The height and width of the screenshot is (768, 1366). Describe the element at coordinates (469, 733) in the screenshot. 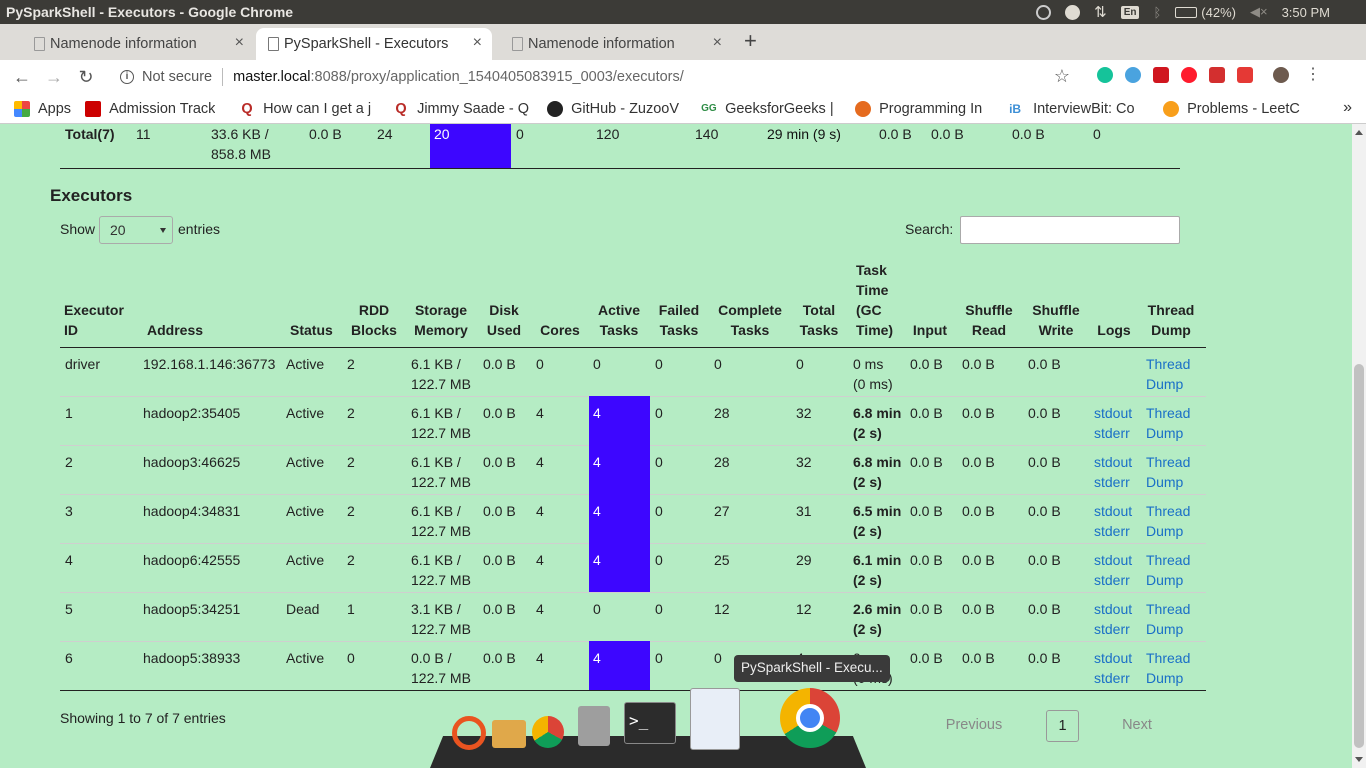

I see `ubuntu-logo-icon` at that location.